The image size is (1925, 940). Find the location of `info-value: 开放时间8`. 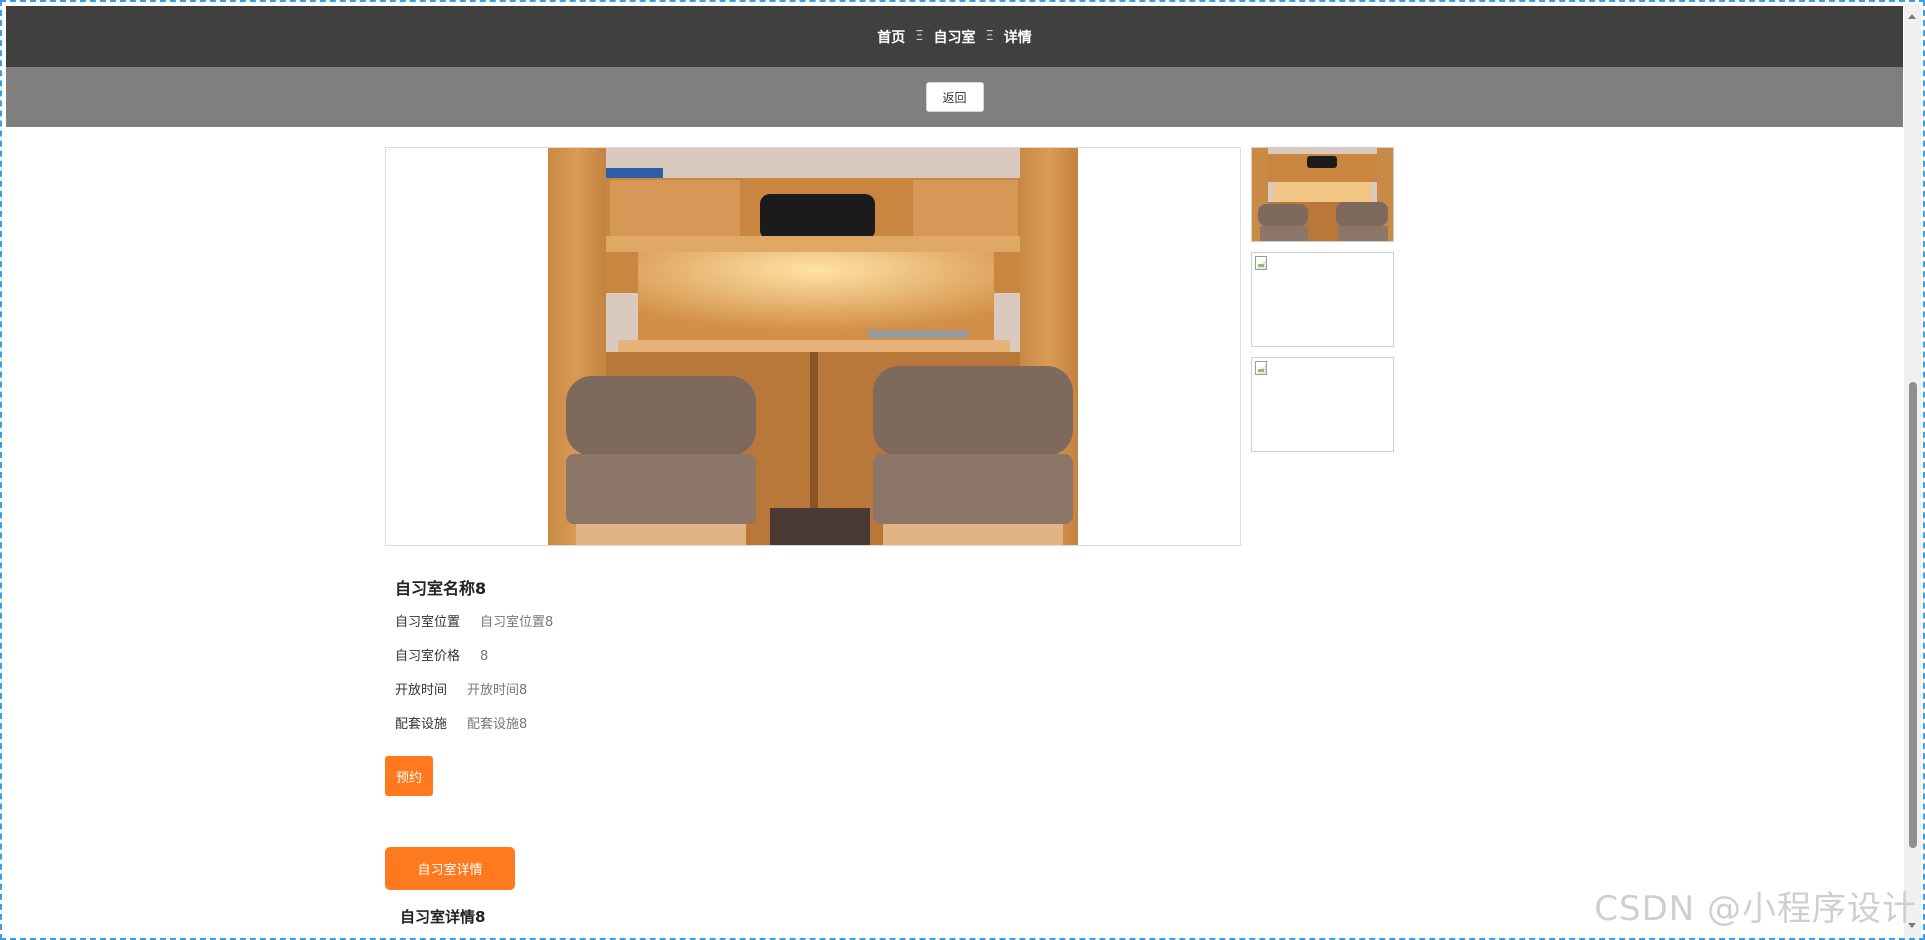

info-value: 开放时间8 is located at coordinates (497, 690).